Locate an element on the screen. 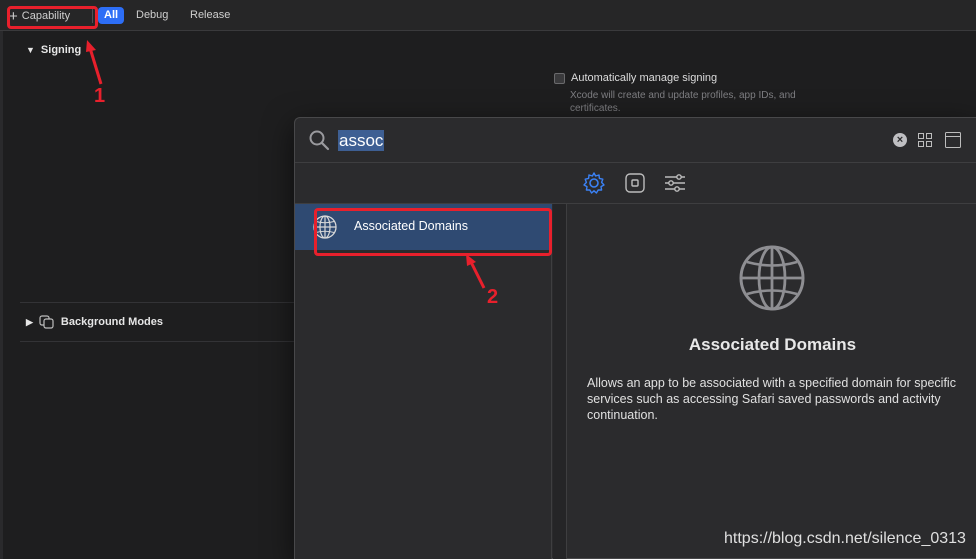 This screenshot has height=559, width=976. editor-left-edge is located at coordinates (1, 295).